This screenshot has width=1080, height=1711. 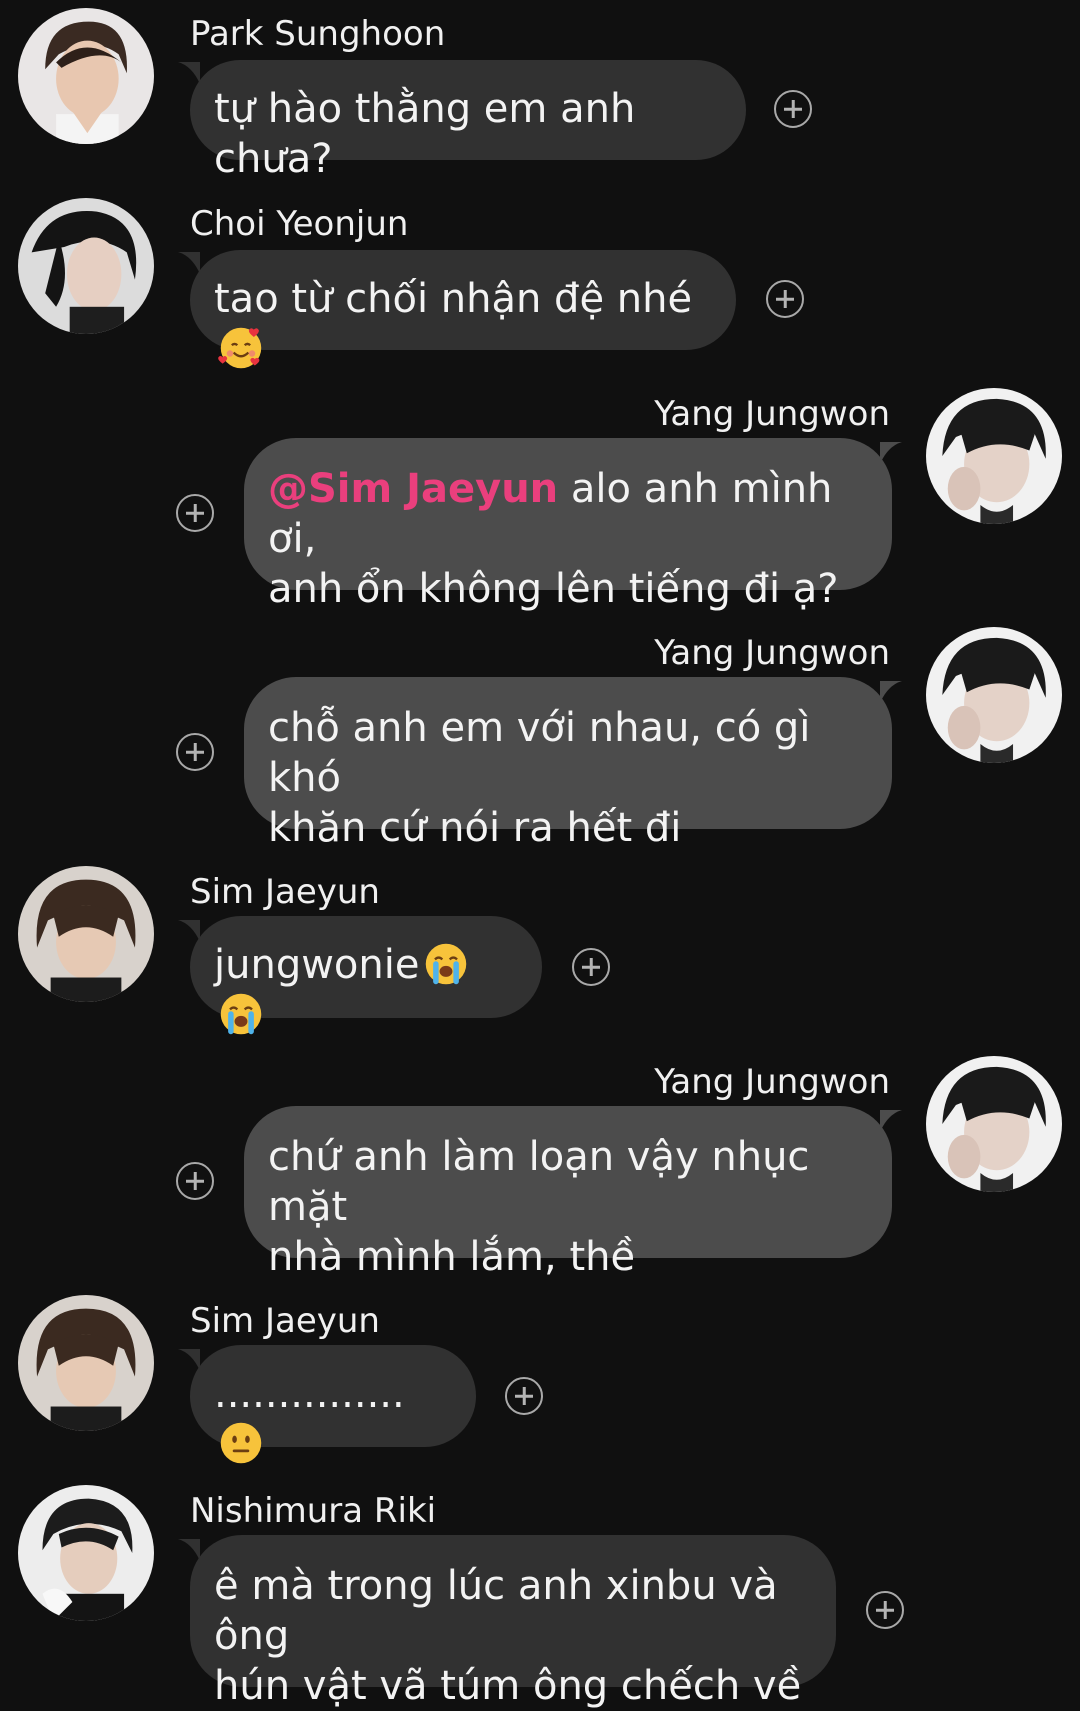 What do you see at coordinates (453, 299) in the screenshot?
I see `message-text: tao từ chối nhận đệ nhé` at bounding box center [453, 299].